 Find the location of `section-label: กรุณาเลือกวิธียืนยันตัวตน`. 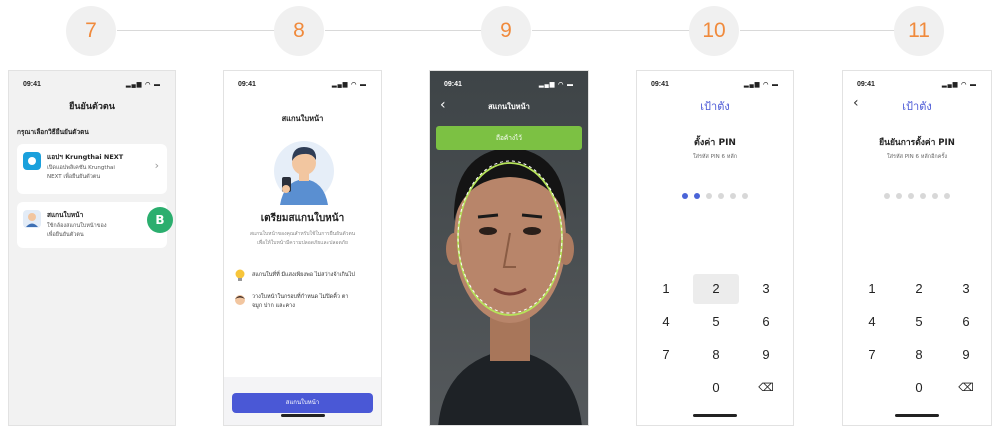

section-label: กรุณาเลือกวิธียืนยันตัวตน is located at coordinates (53, 132).